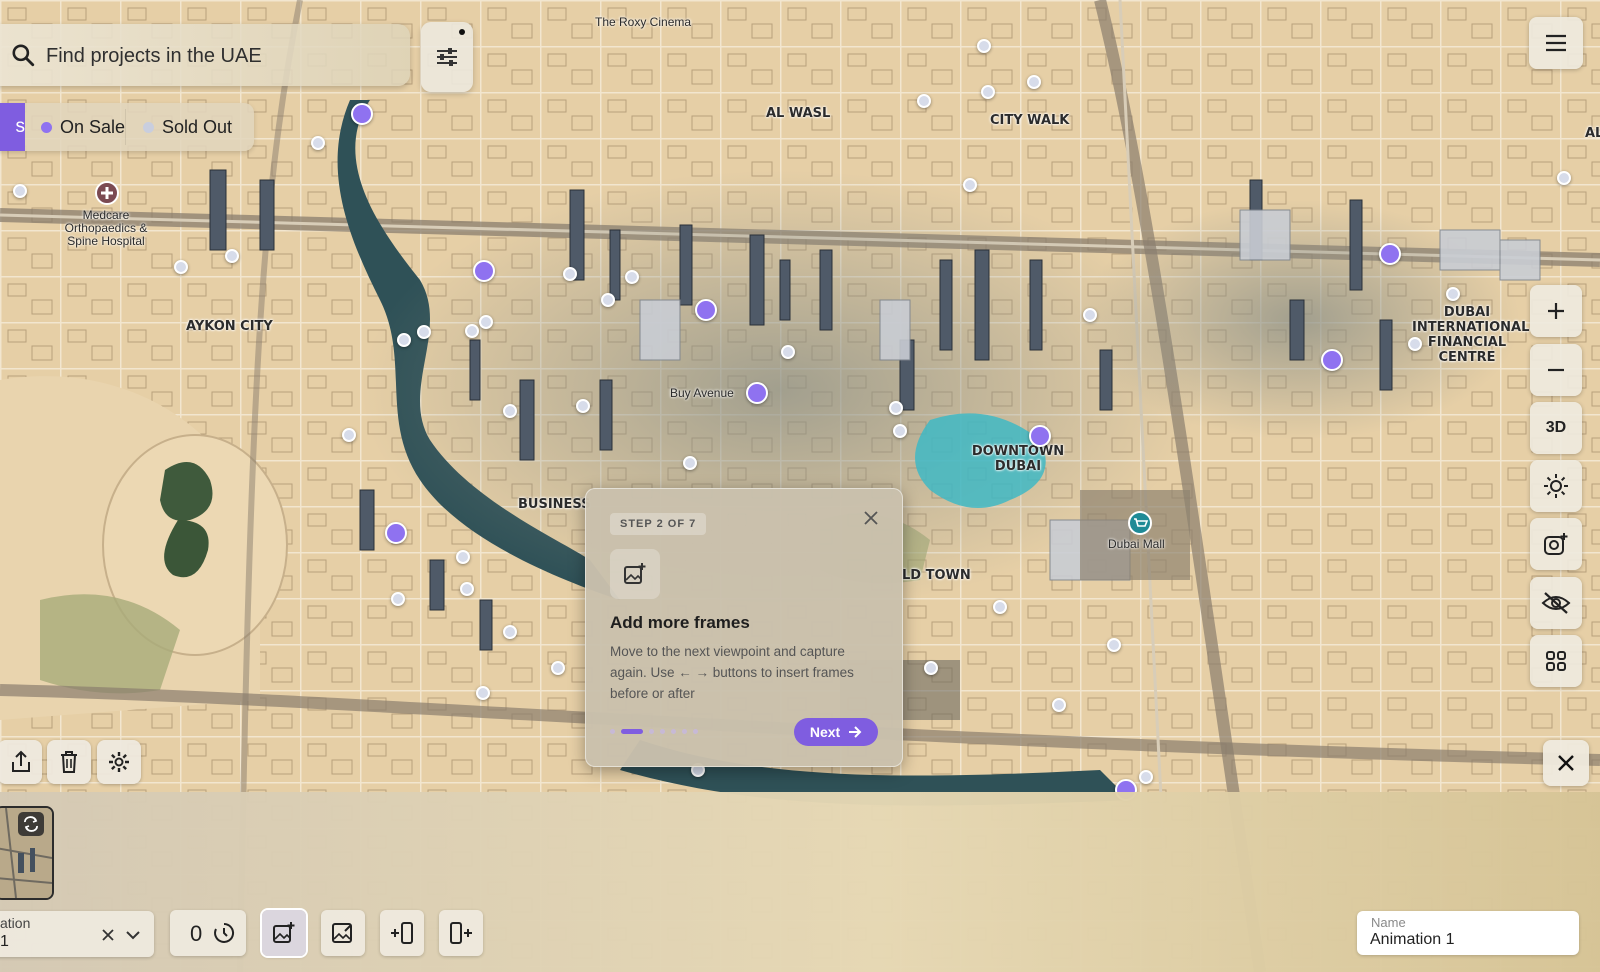 The width and height of the screenshot is (1600, 972). I want to click on poi-roxy-cinema: The Roxy Cinema, so click(643, 22).